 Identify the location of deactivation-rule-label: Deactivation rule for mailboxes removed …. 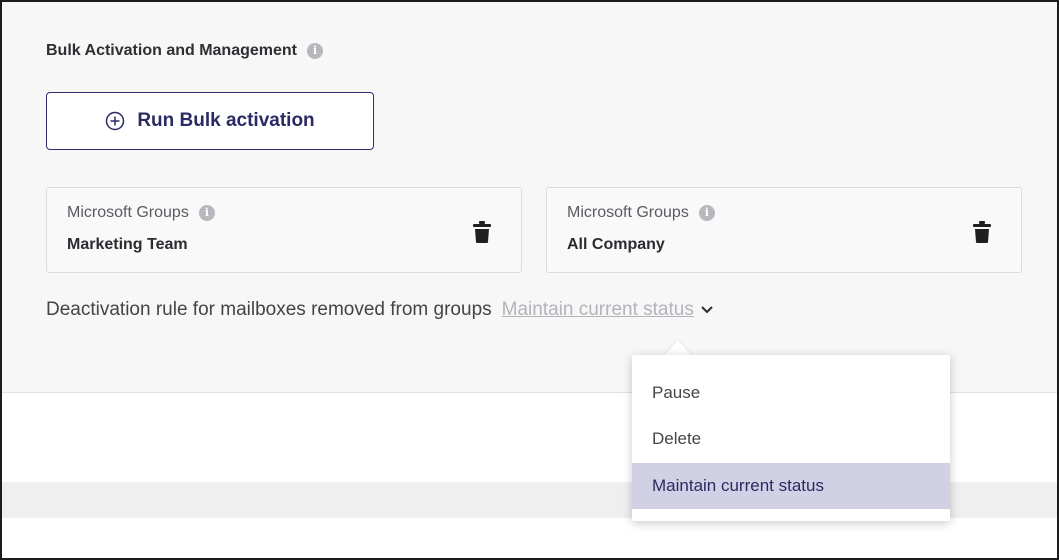
(269, 309).